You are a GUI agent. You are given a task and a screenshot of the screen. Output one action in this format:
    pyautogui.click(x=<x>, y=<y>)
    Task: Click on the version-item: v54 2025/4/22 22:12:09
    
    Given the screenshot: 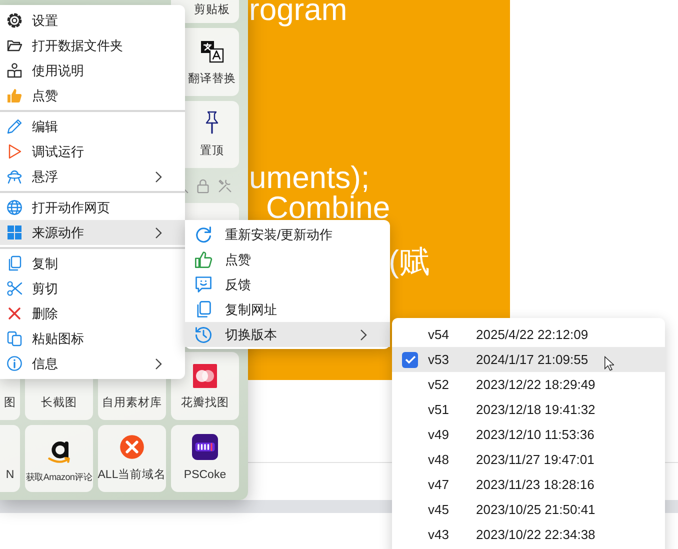 What is the action you would take?
    pyautogui.click(x=528, y=334)
    